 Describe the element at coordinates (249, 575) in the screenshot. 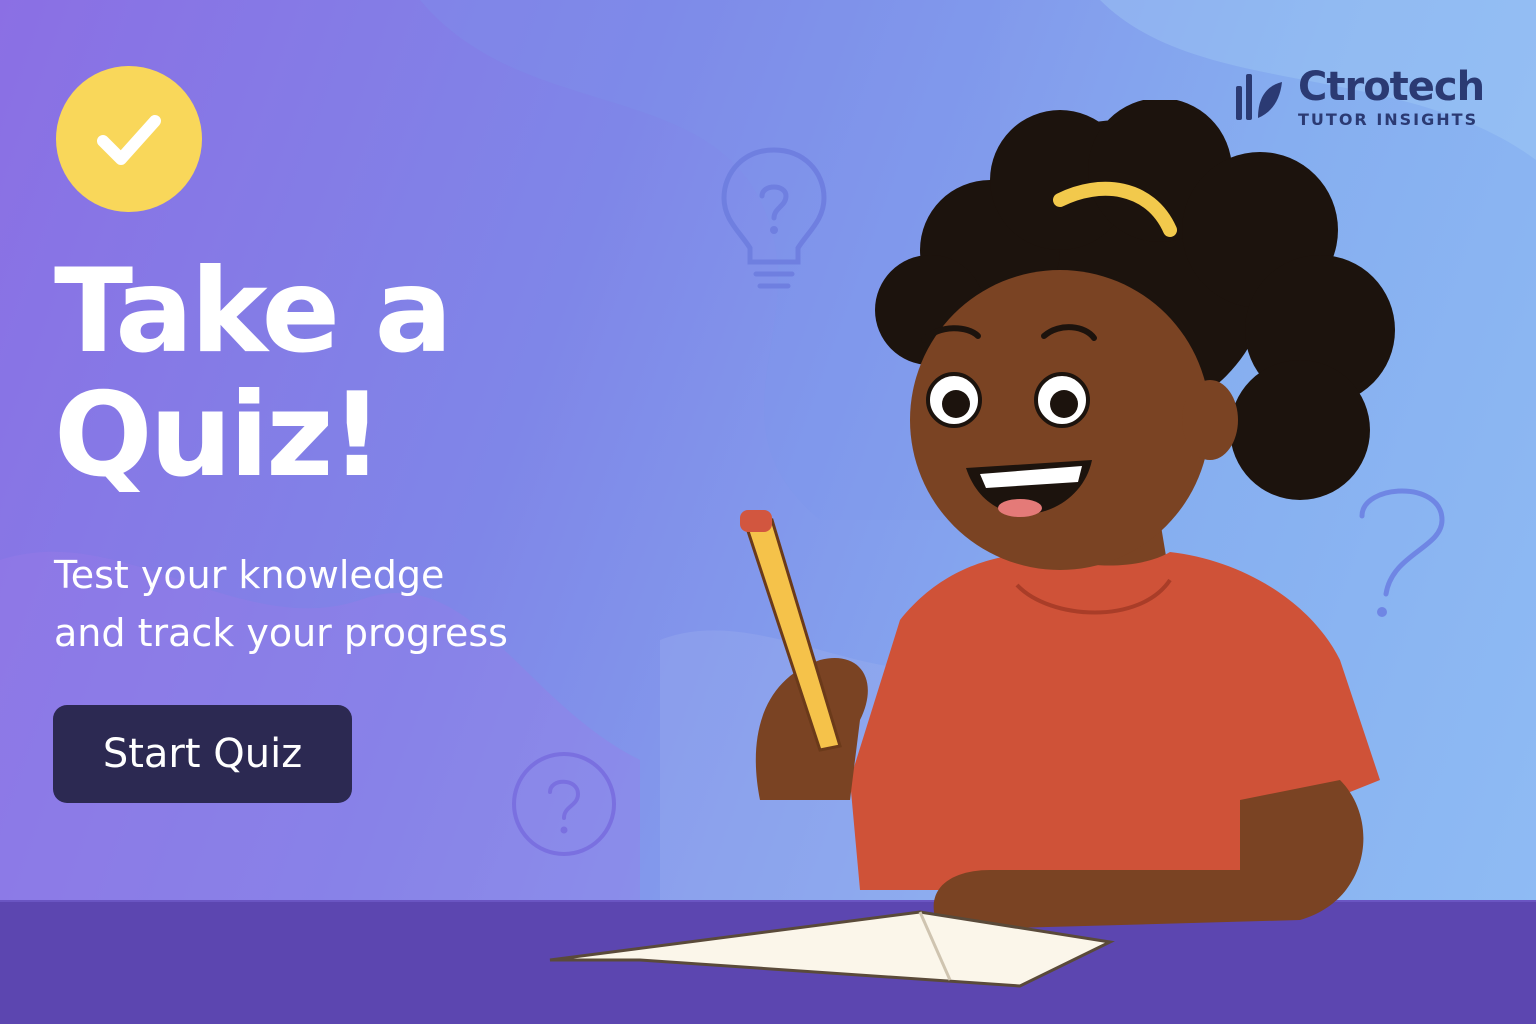

I see `subtitle-line-1: Test your knowledge` at that location.